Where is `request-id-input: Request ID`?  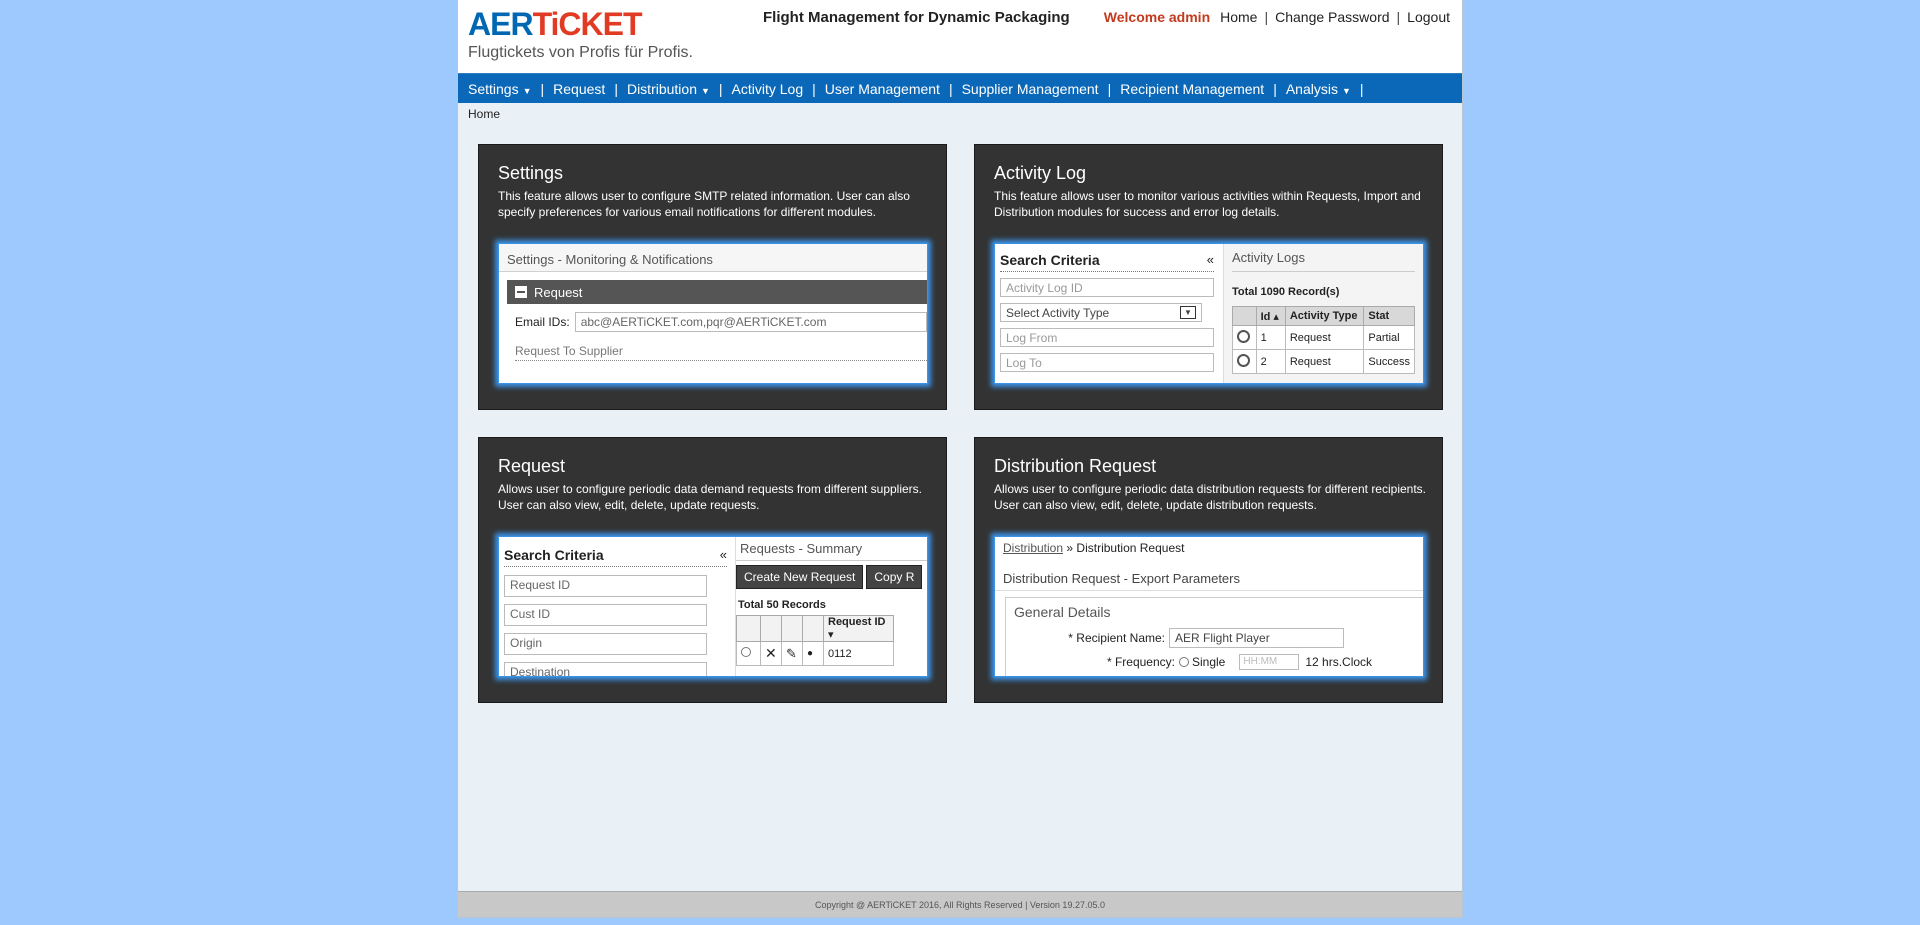 request-id-input: Request ID is located at coordinates (605, 586).